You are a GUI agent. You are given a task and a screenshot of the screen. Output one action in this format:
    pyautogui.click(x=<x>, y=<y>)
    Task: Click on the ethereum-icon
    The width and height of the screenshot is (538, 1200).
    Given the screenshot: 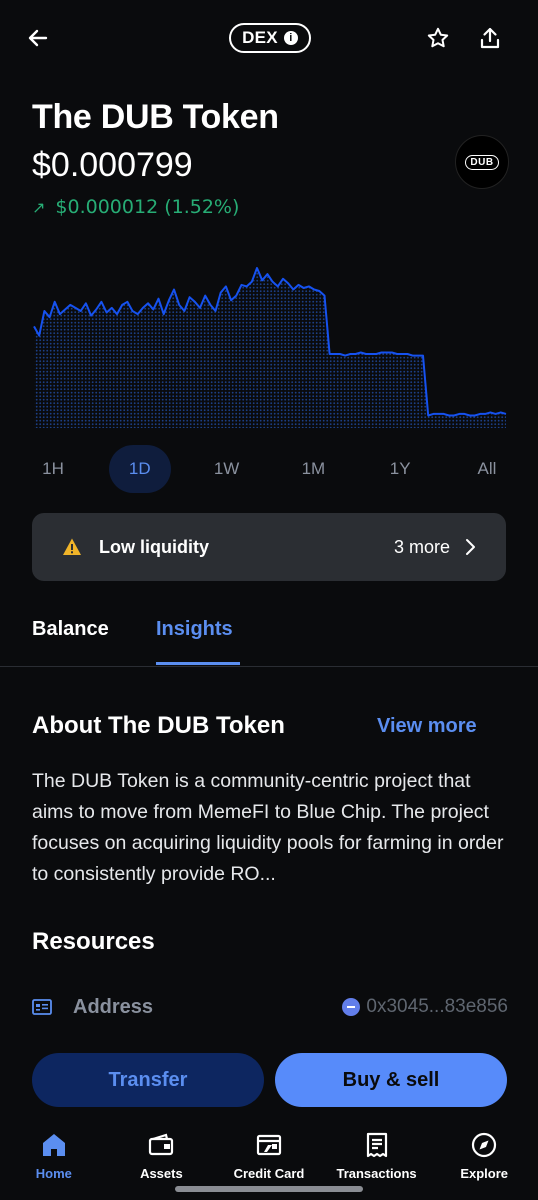 What is the action you would take?
    pyautogui.click(x=351, y=1007)
    